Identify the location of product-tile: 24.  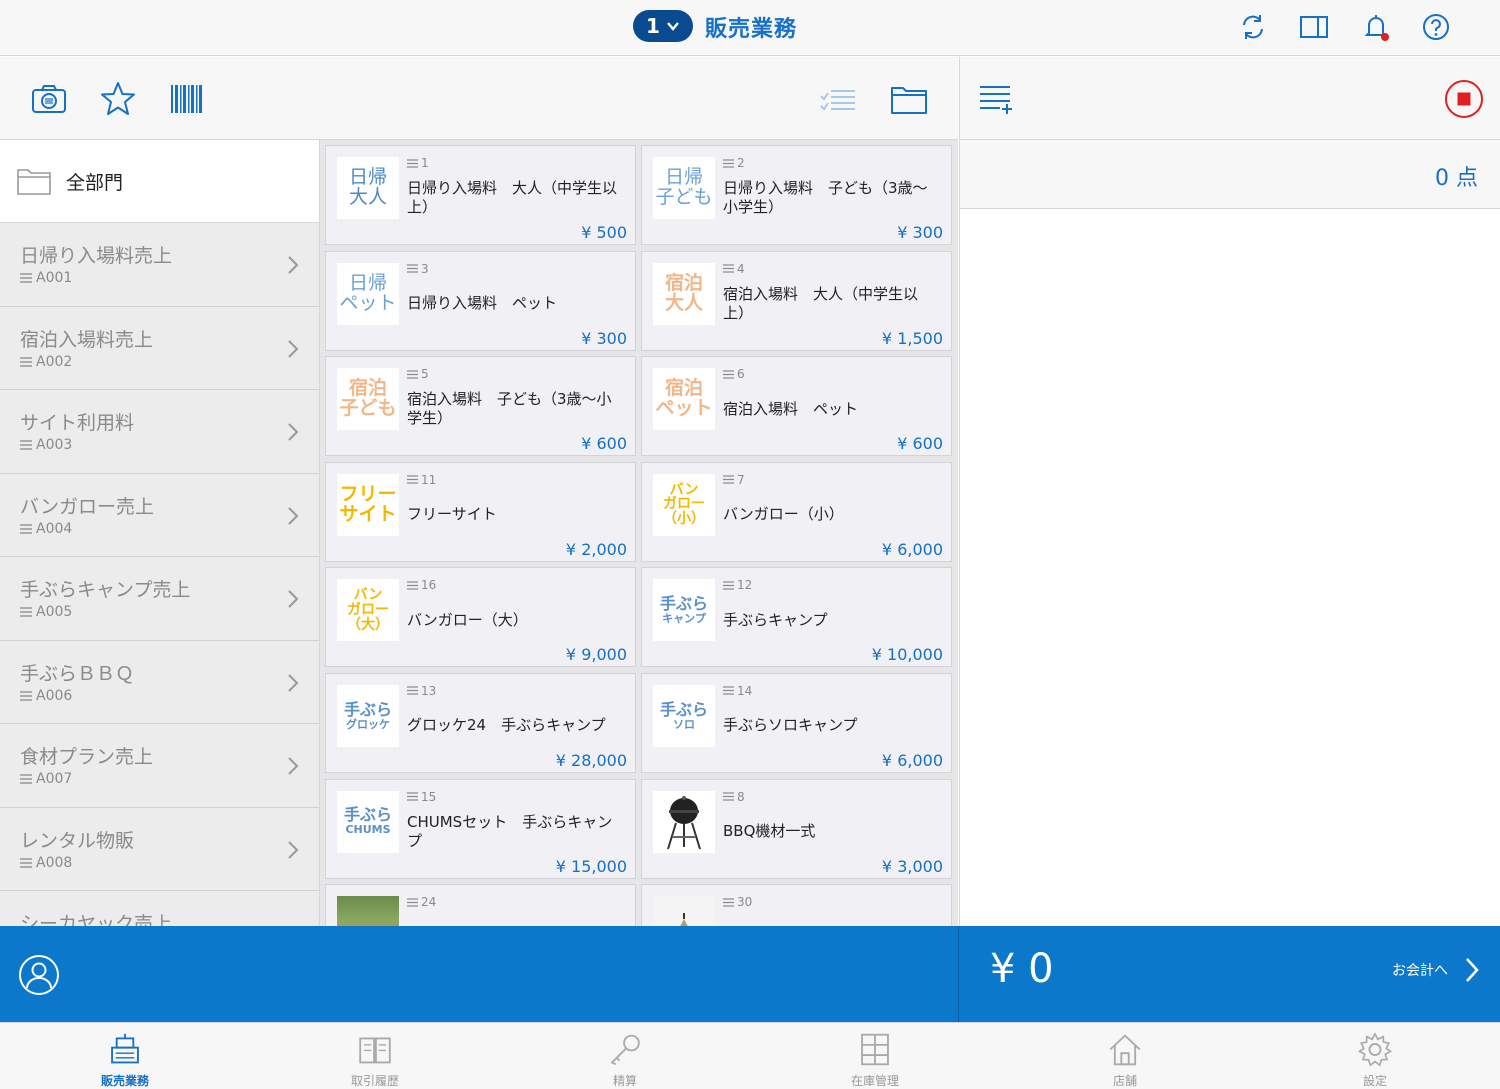
(480, 905).